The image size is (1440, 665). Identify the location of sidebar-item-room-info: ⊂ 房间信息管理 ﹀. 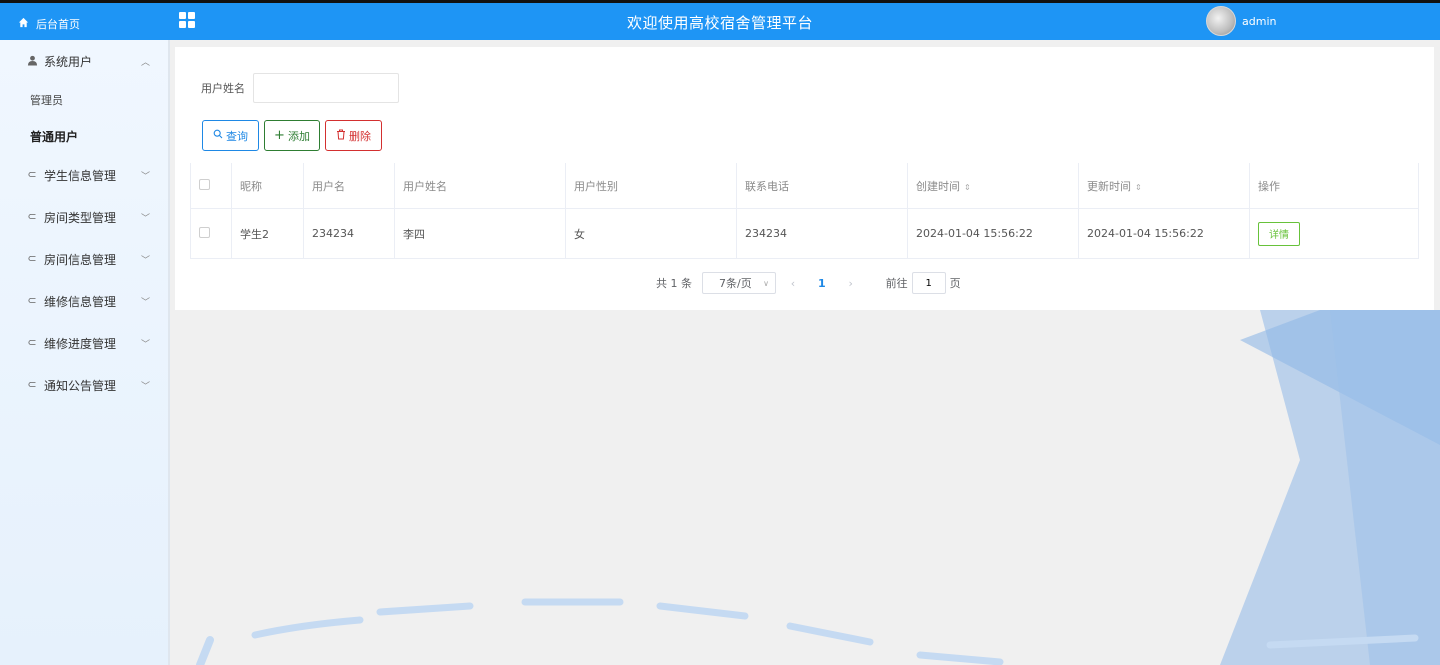
(84, 259).